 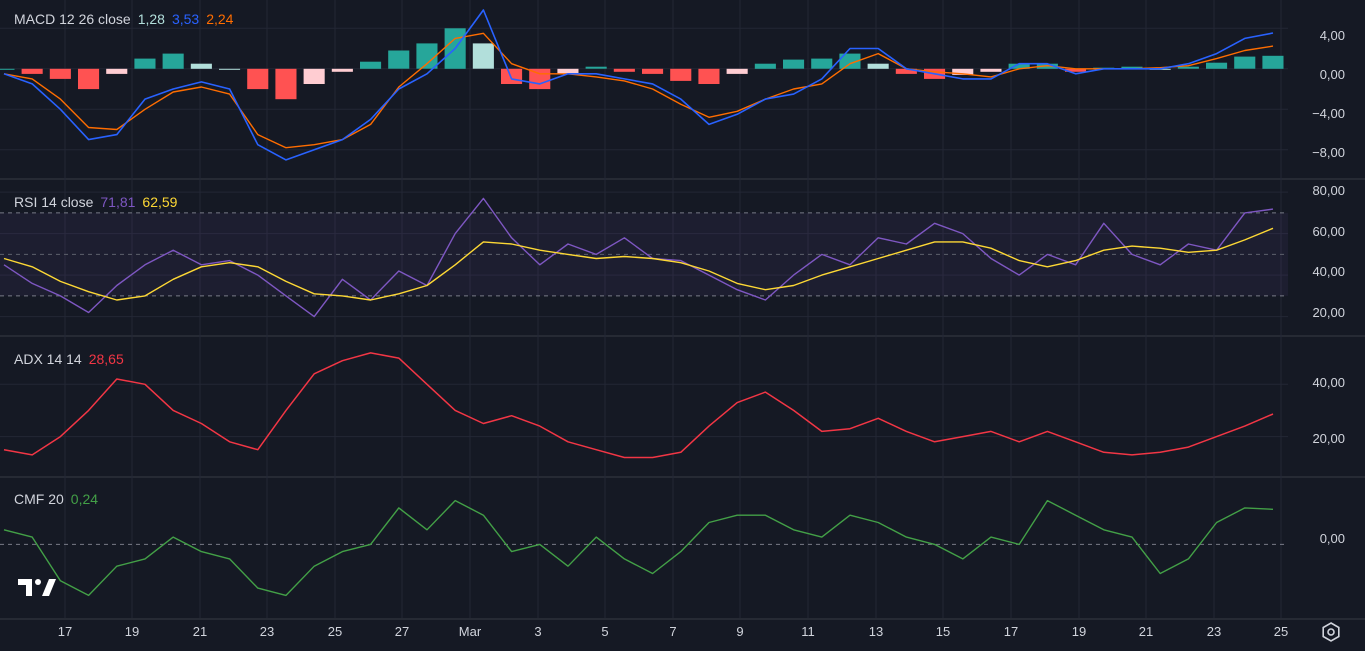 I want to click on adx-y-tick: 40,00, so click(x=1328, y=382).